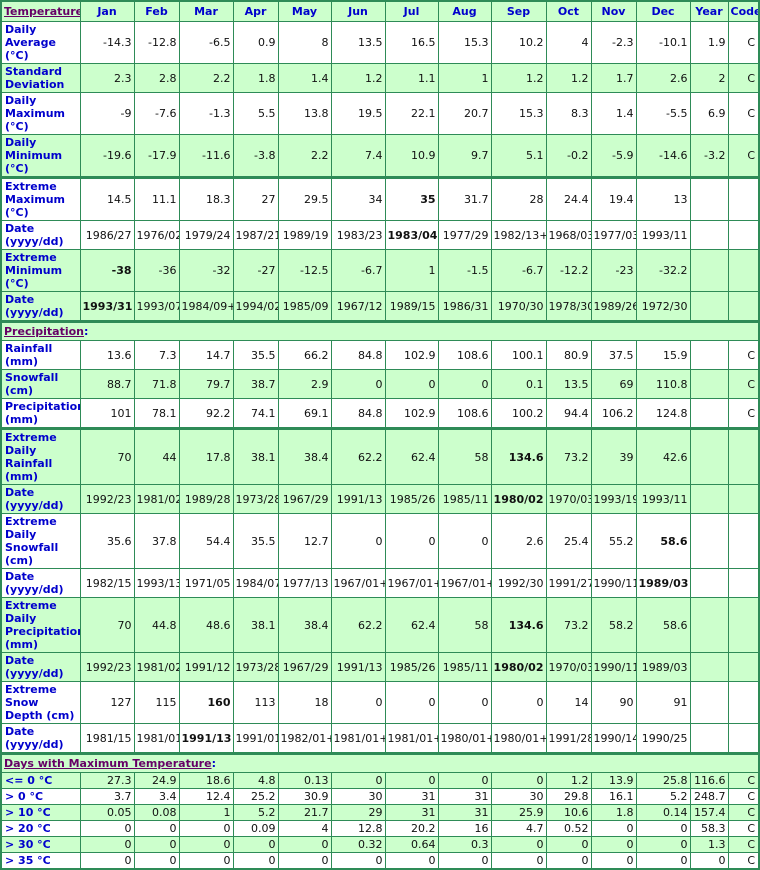 This screenshot has width=760, height=870. Describe the element at coordinates (613, 42) in the screenshot. I see `value-cell: -2.3` at that location.